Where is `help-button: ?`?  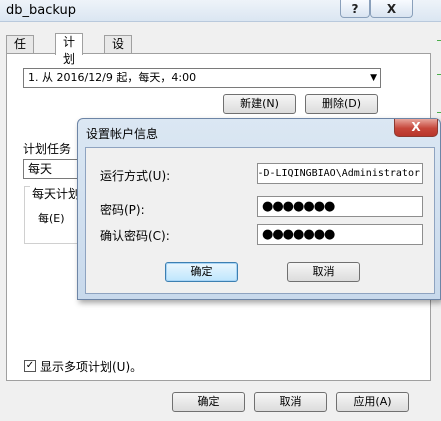
help-button: ? is located at coordinates (355, 9).